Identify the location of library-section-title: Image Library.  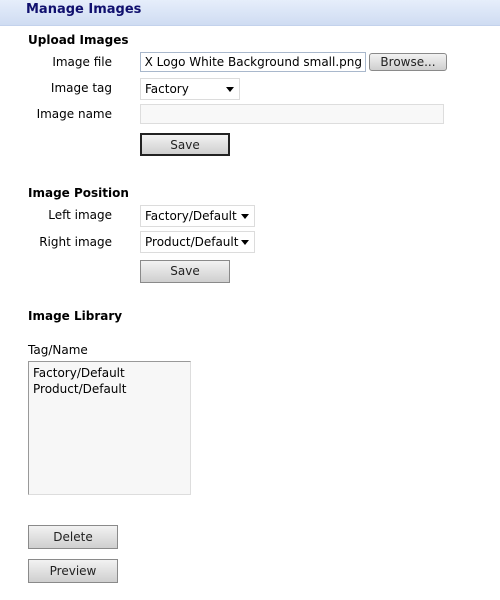
(75, 316).